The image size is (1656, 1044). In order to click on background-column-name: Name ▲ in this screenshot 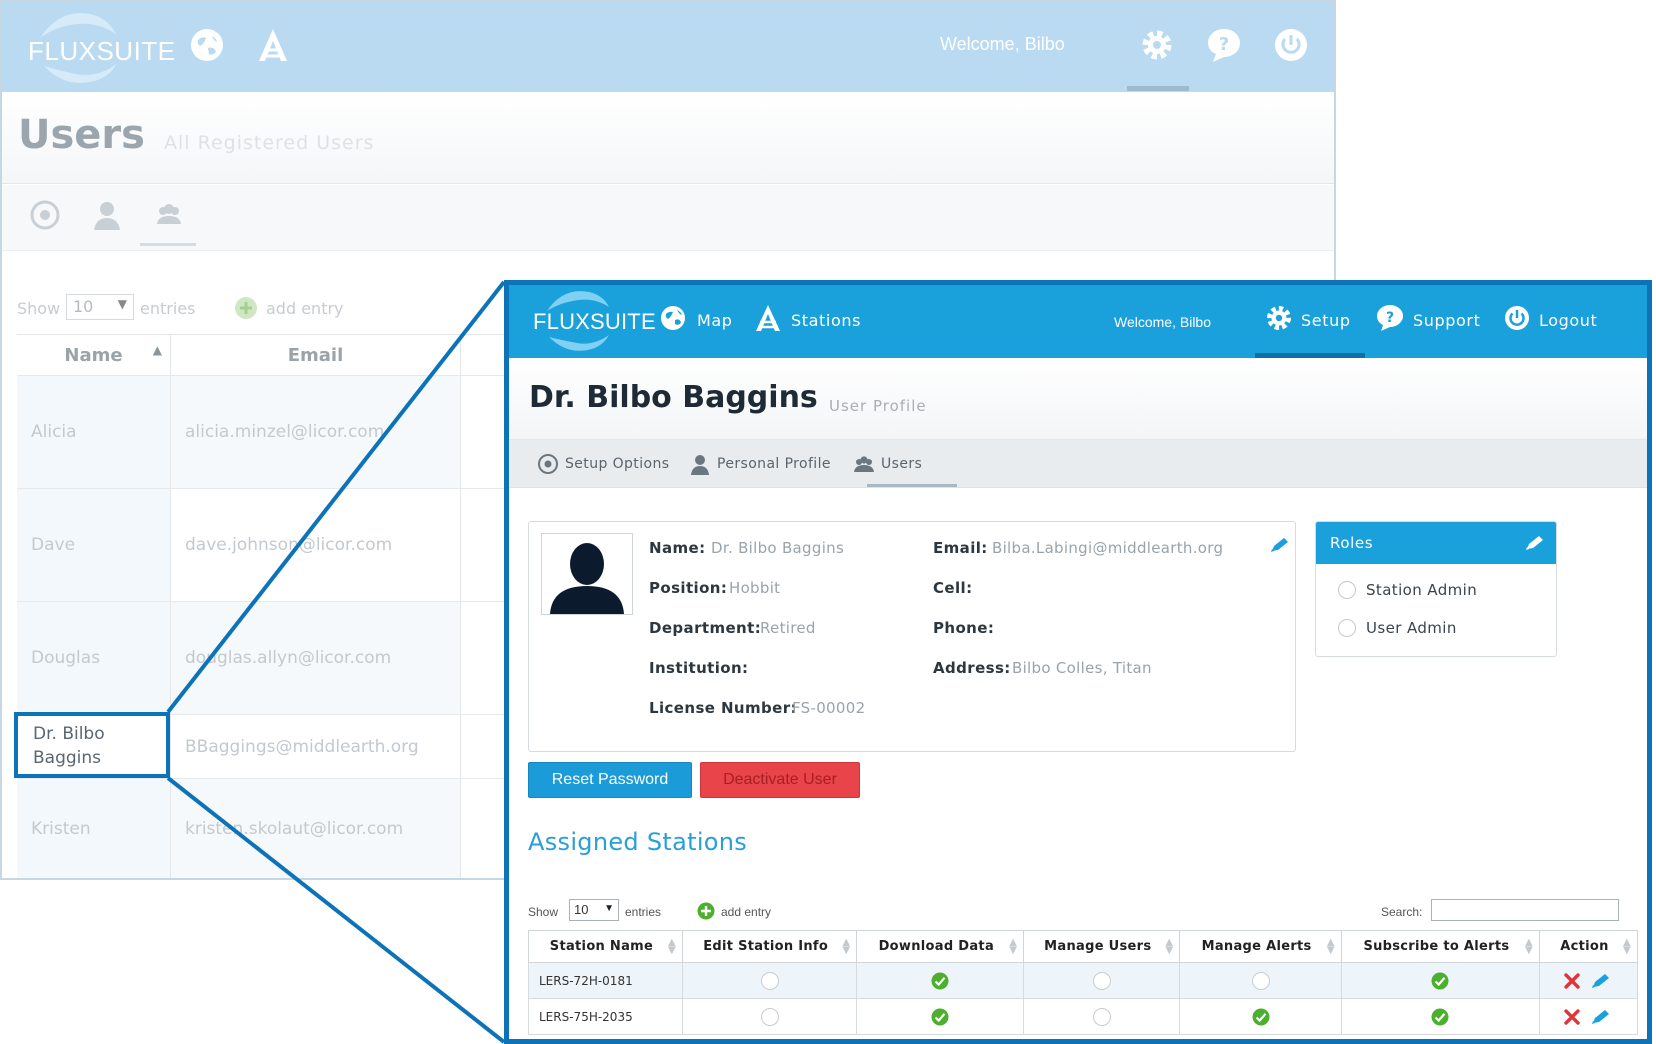, I will do `click(94, 355)`.